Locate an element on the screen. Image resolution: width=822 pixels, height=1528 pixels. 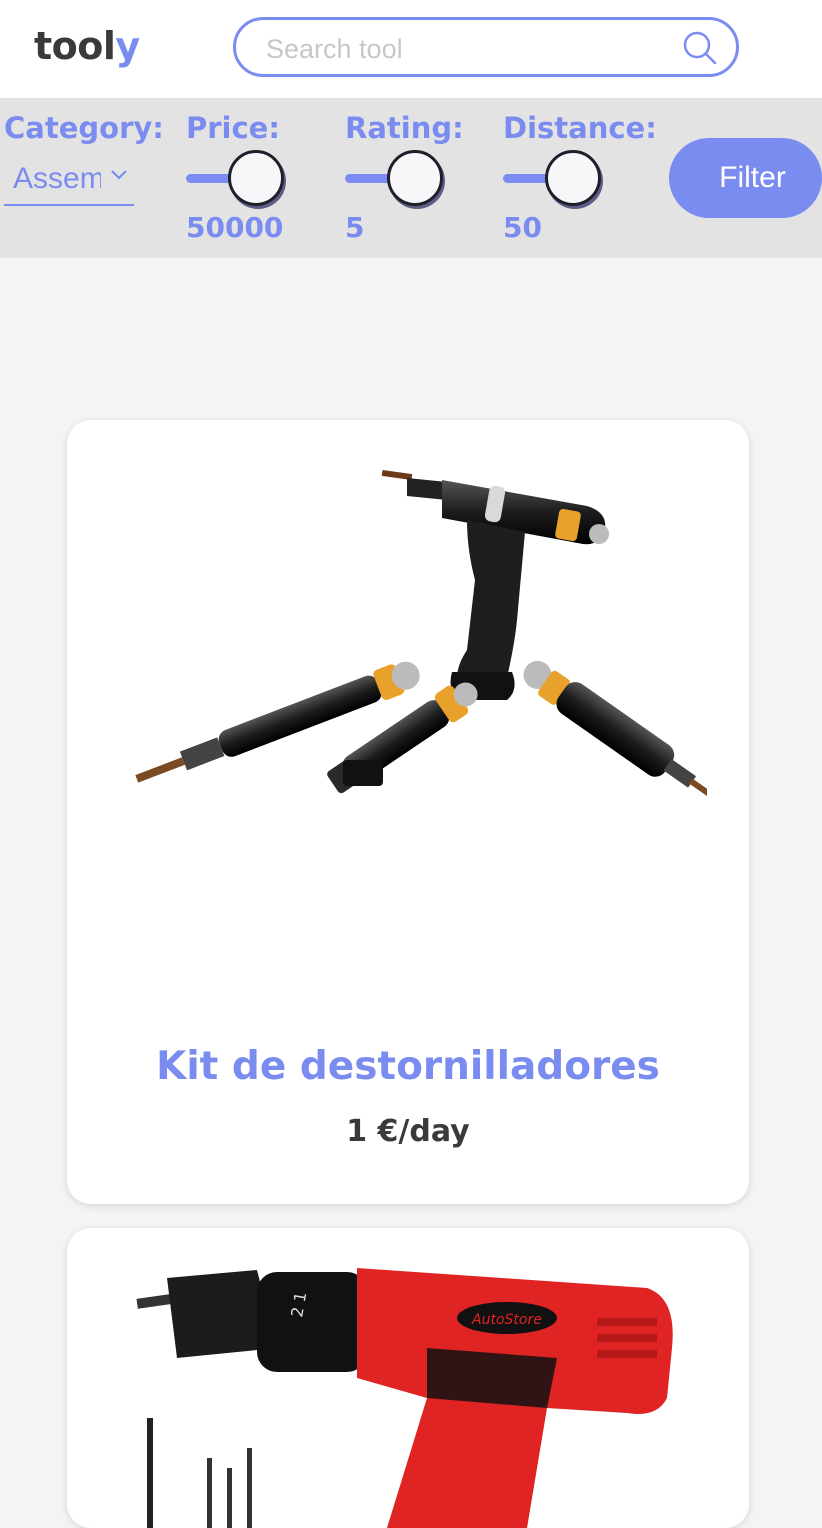
rating-label: Rating: is located at coordinates (404, 128).